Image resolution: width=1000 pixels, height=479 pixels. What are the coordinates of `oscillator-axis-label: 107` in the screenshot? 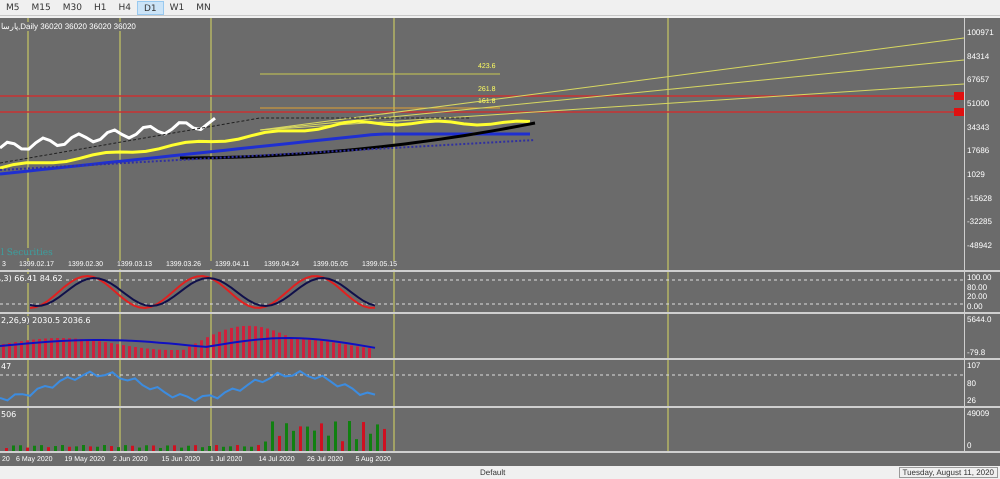 It's located at (973, 365).